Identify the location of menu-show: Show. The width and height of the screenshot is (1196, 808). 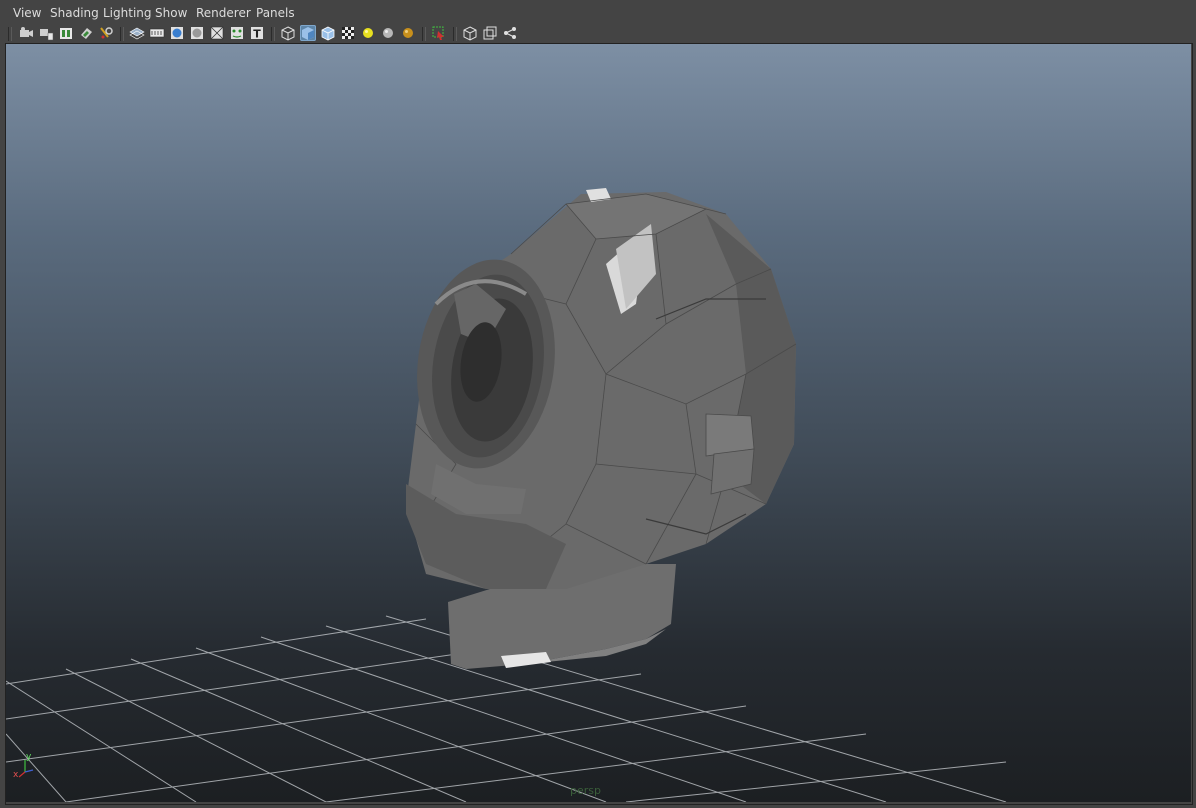
(171, 13).